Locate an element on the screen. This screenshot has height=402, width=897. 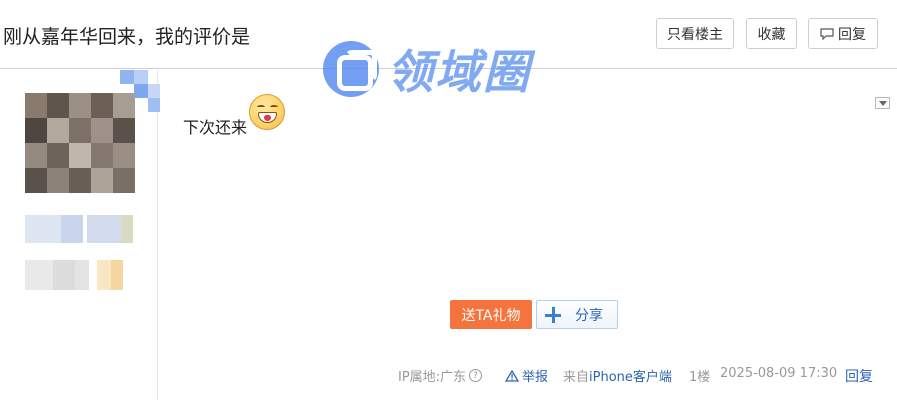
warning-icon is located at coordinates (512, 375).